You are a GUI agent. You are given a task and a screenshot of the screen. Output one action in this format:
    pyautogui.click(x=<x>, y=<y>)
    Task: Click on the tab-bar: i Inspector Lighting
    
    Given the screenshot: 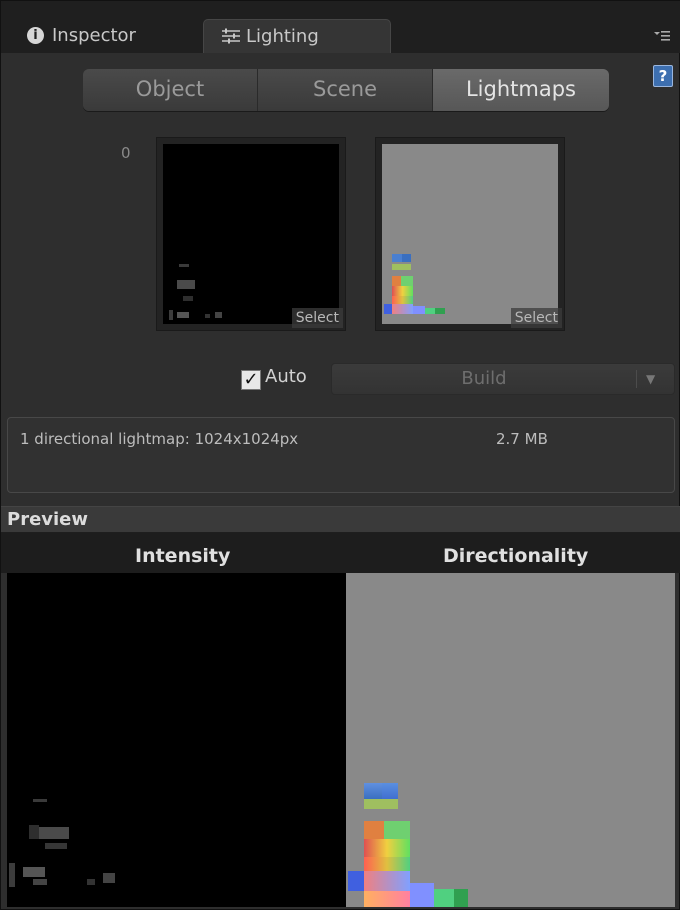 What is the action you would take?
    pyautogui.click(x=340, y=27)
    